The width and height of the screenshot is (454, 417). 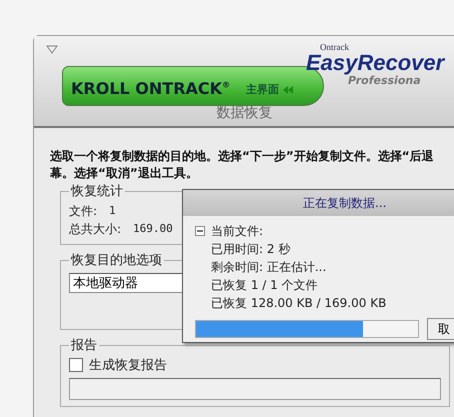 What do you see at coordinates (112, 211) in the screenshot?
I see `stat-value: 1` at bounding box center [112, 211].